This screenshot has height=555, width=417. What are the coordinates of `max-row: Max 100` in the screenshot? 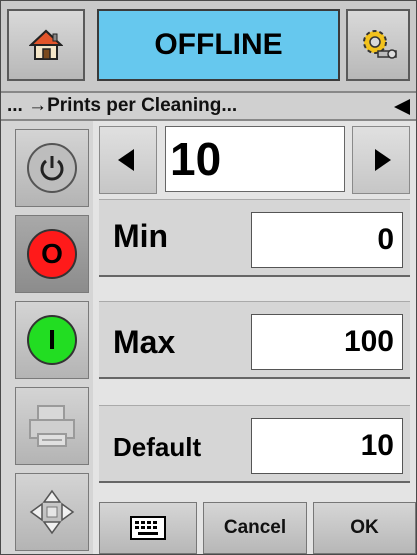 It's located at (254, 340).